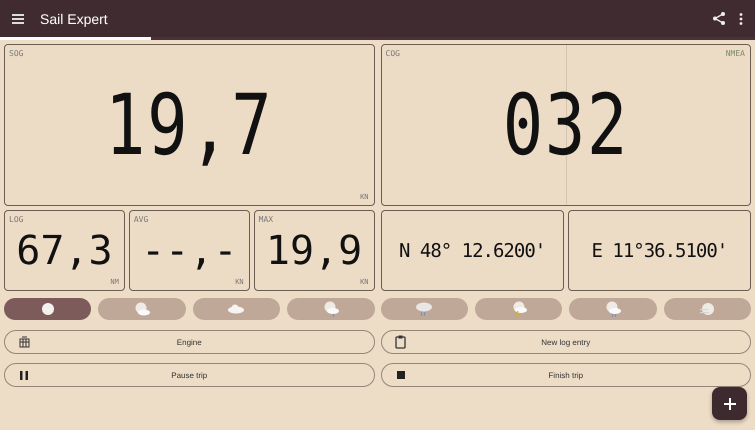 This screenshot has height=430, width=755. Describe the element at coordinates (565, 375) in the screenshot. I see `action-button: Finish trip` at that location.